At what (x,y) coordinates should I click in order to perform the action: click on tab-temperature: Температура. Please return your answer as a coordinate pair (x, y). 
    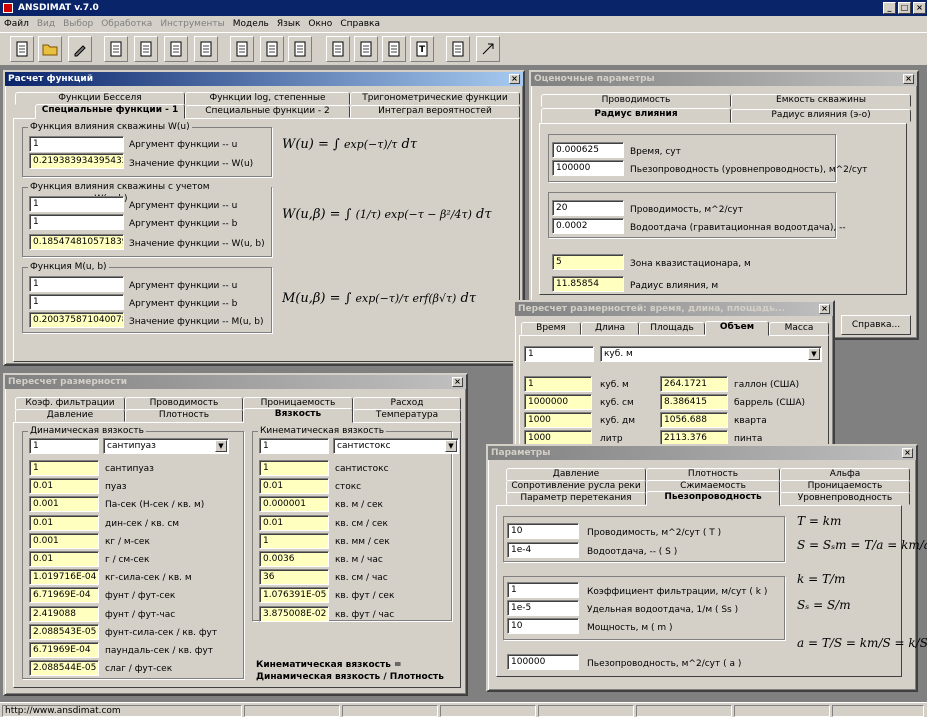
    Looking at the image, I should click on (407, 415).